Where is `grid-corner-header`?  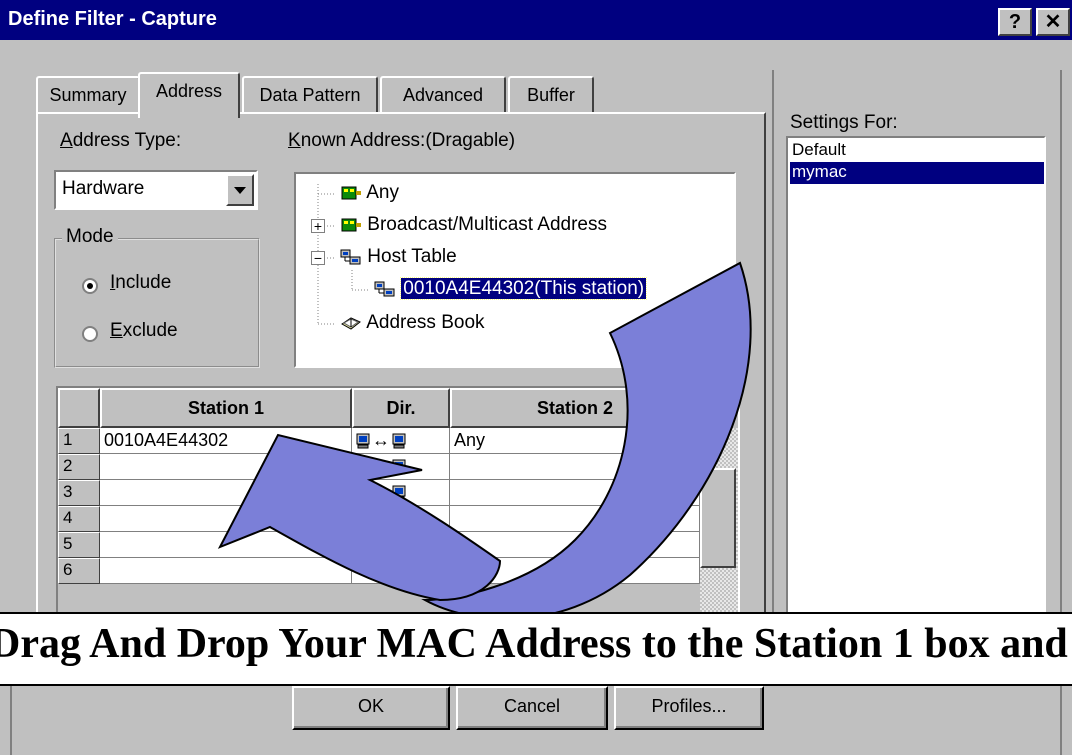 grid-corner-header is located at coordinates (79, 408).